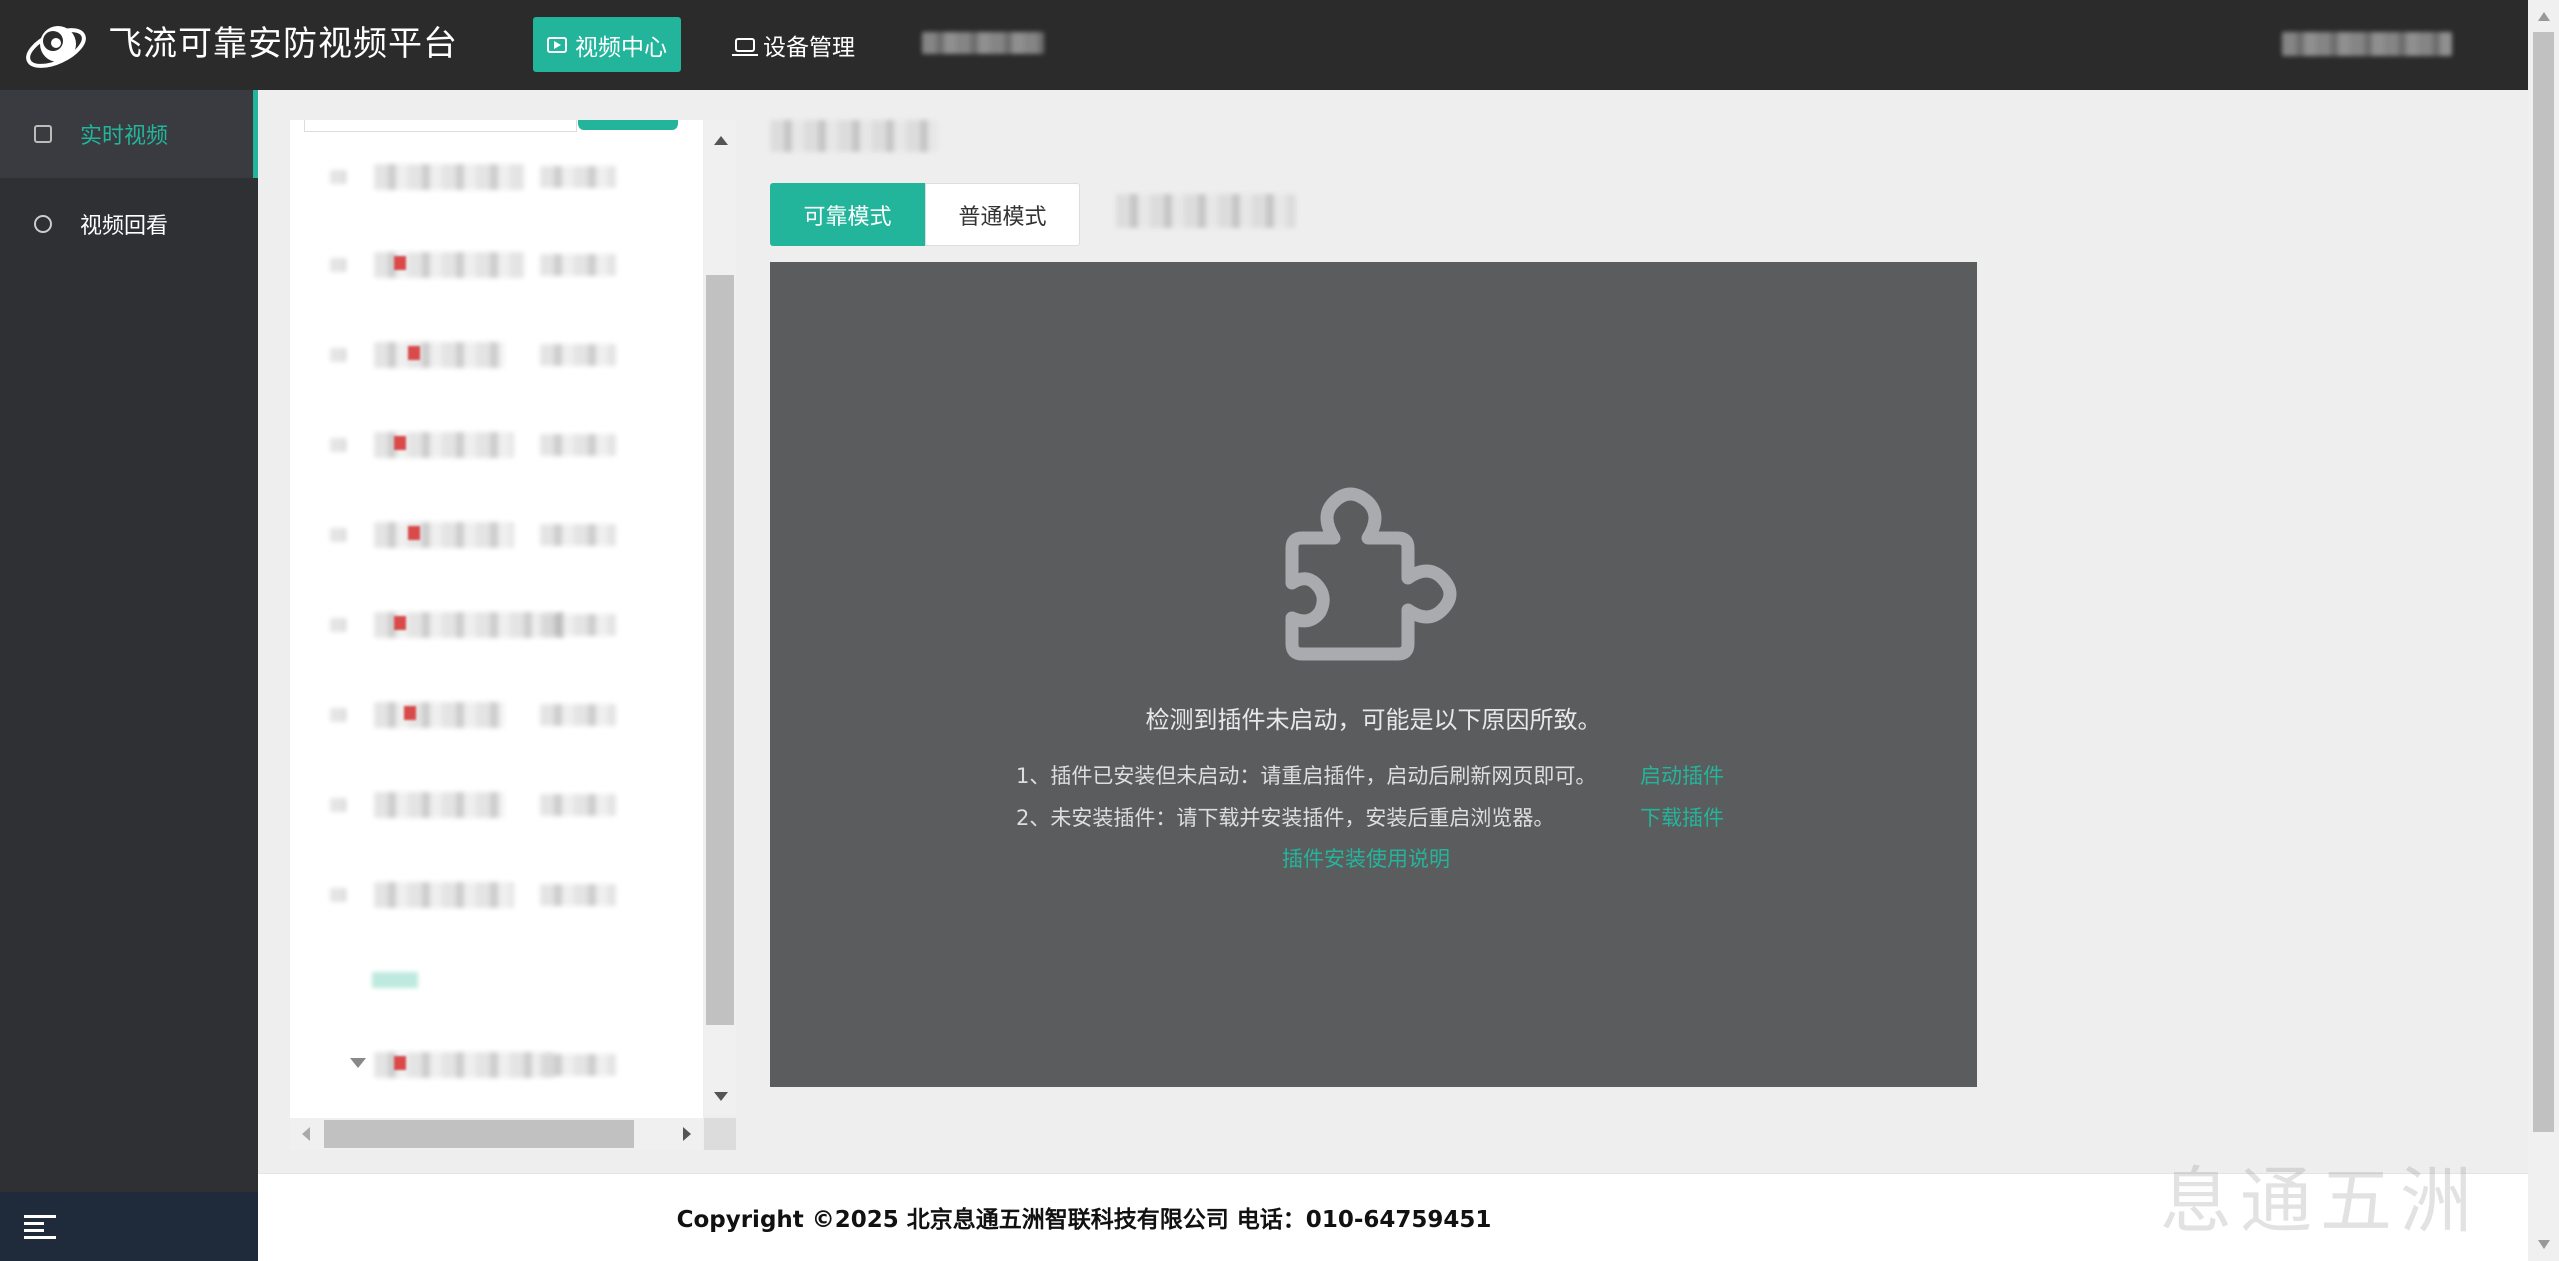  Describe the element at coordinates (720, 1134) in the screenshot. I see `scrollbar-corner` at that location.